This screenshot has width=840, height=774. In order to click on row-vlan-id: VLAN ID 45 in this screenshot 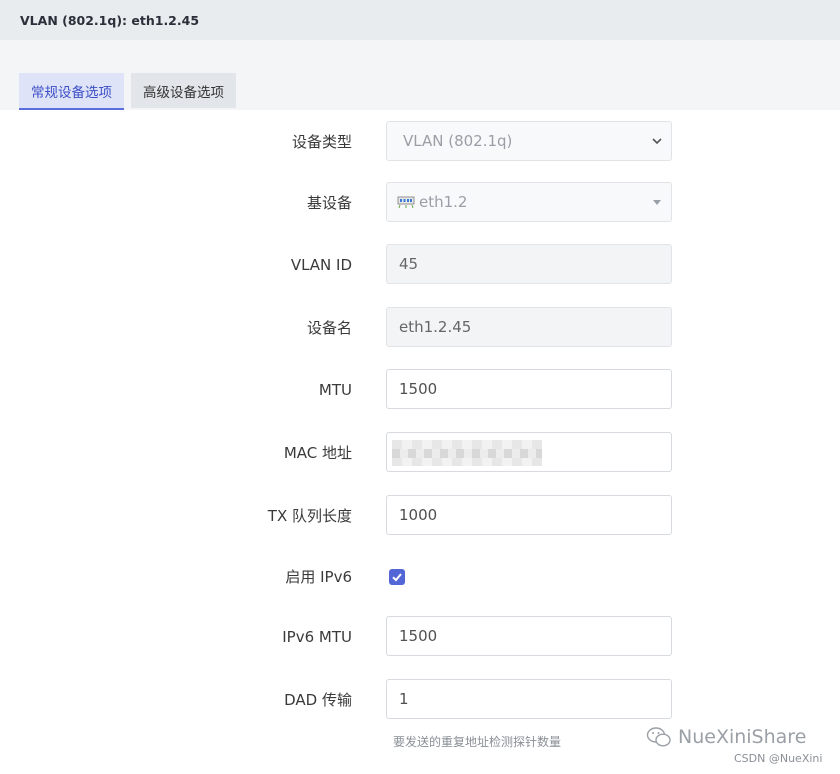, I will do `click(420, 265)`.